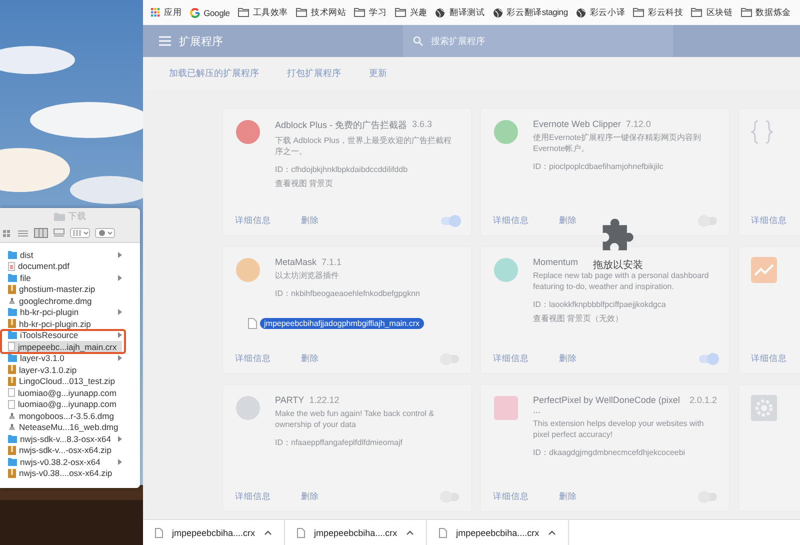 Image resolution: width=800 pixels, height=545 pixels. What do you see at coordinates (332, 262) in the screenshot?
I see `extension-version: 7.1.1` at bounding box center [332, 262].